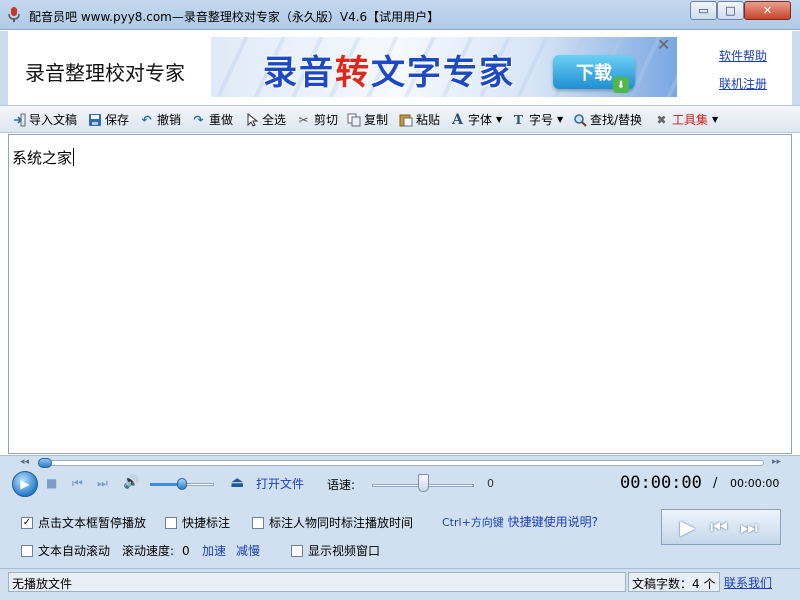 The image size is (800, 600). I want to click on previous-icon: ⏮, so click(77, 483).